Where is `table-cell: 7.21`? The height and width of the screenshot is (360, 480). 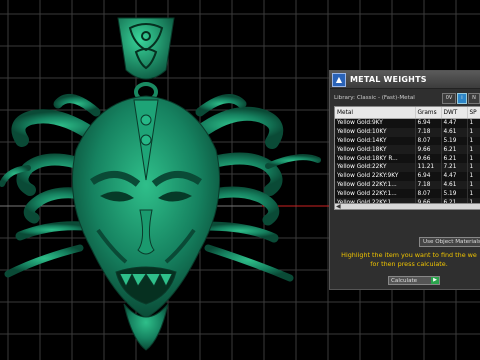 table-cell: 7.21 is located at coordinates (454, 167).